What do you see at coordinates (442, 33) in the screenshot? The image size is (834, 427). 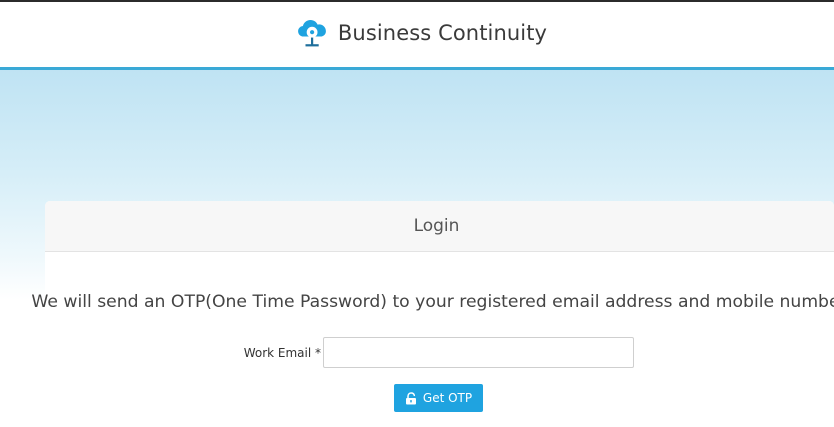 I see `app-title: Business Continuity` at bounding box center [442, 33].